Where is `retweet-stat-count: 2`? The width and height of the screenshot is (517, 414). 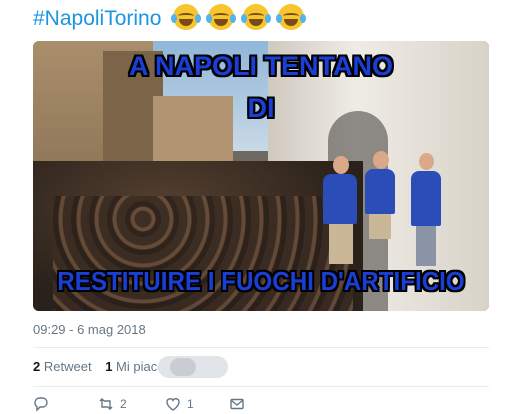
retweet-stat-count: 2 is located at coordinates (37, 366).